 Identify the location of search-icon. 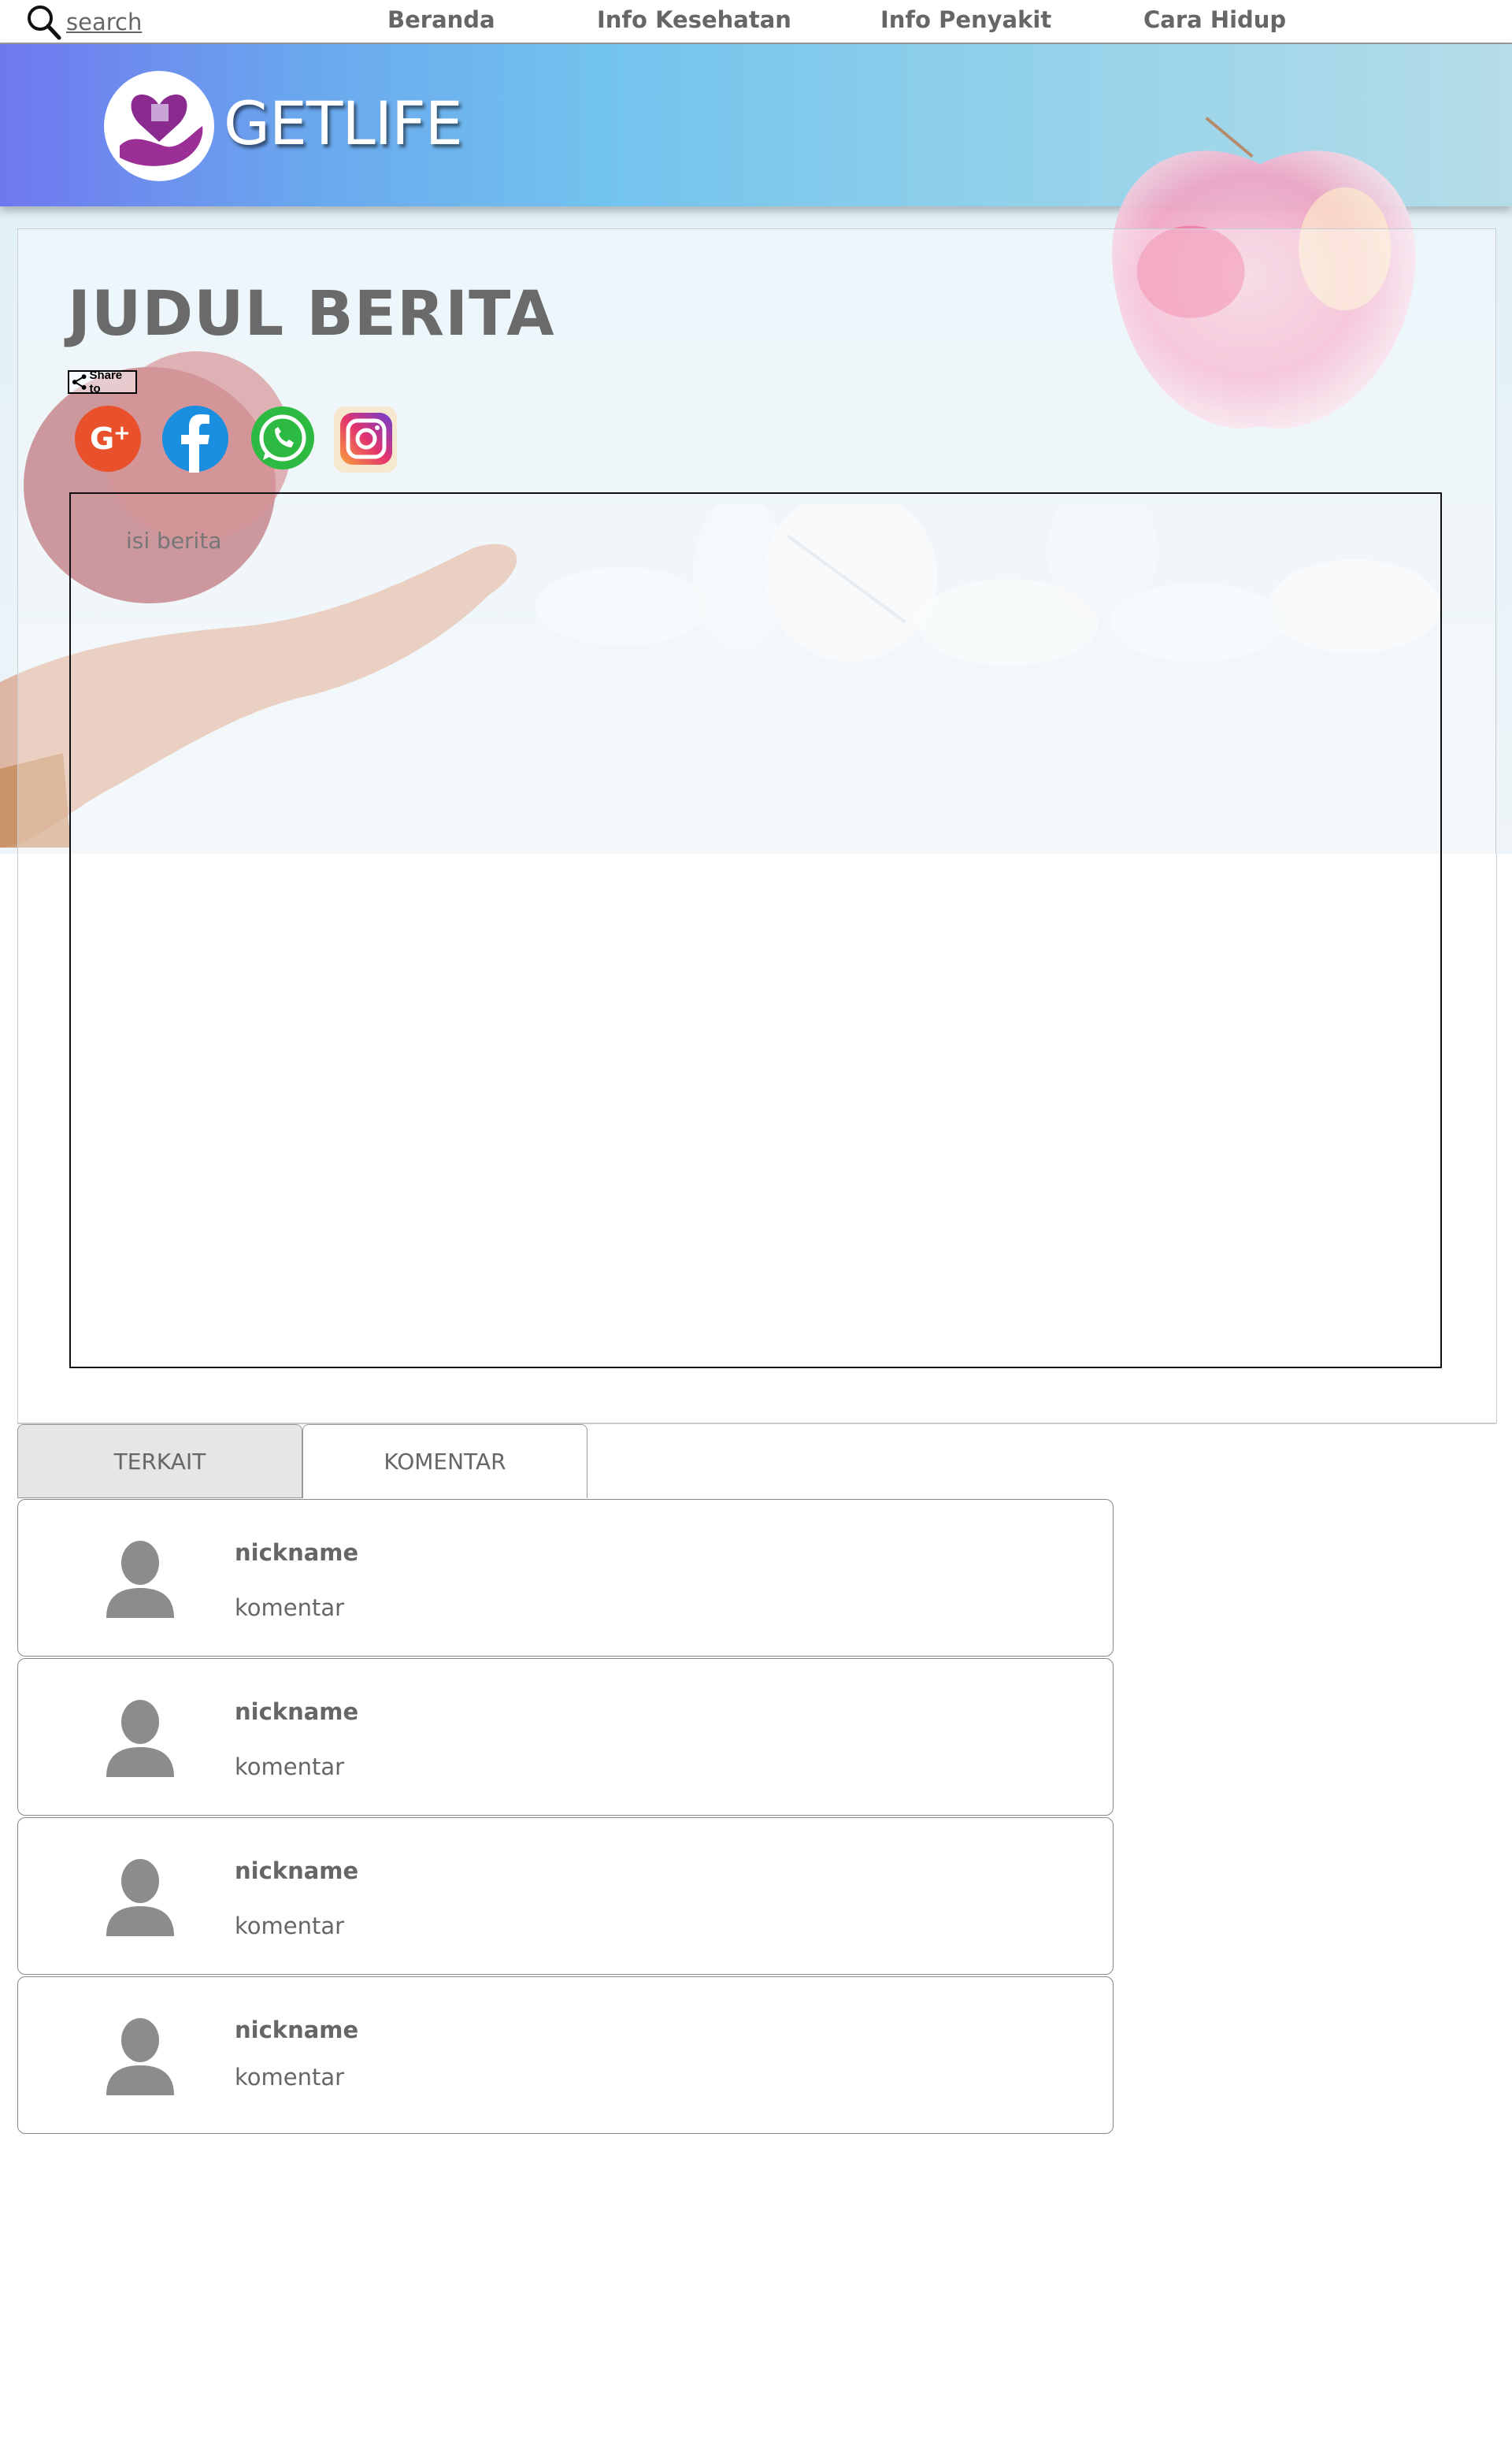
(43, 22).